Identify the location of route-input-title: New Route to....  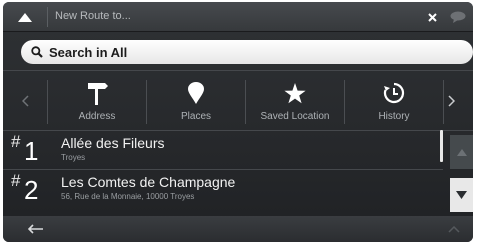
(93, 16).